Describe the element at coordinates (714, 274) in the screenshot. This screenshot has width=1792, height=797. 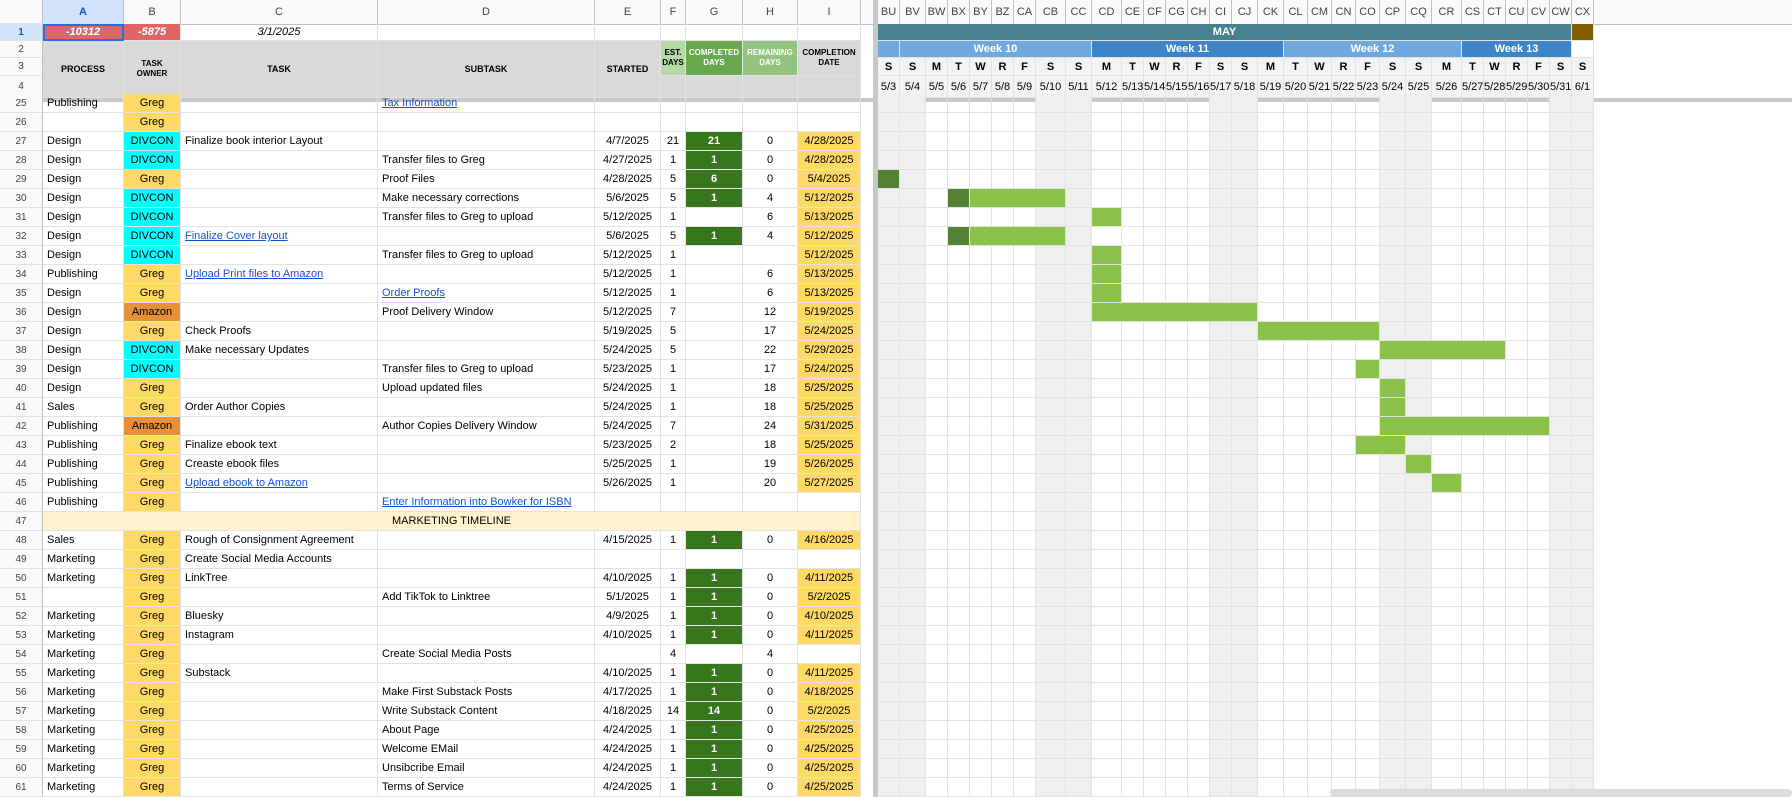
I see `cell-comp` at that location.